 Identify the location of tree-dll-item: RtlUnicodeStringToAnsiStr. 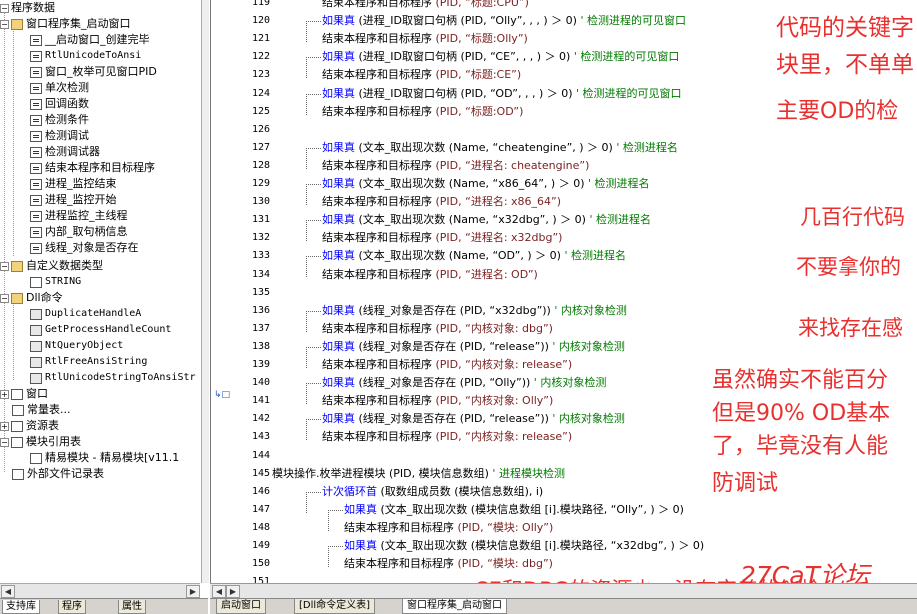
(113, 378).